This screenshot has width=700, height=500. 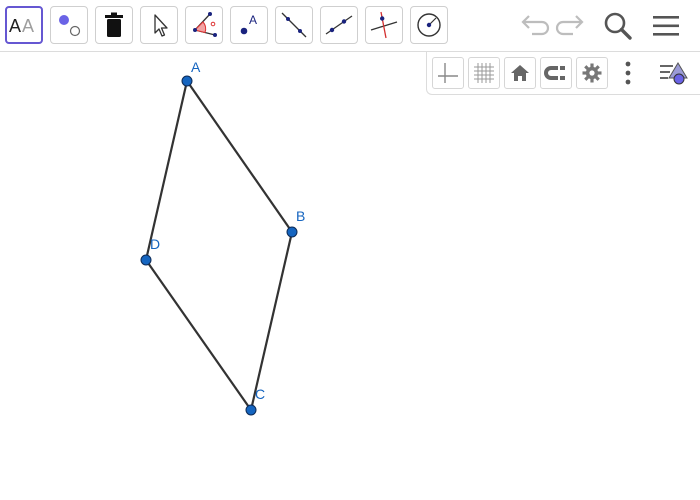 I want to click on point-capturing-button, so click(x=556, y=73).